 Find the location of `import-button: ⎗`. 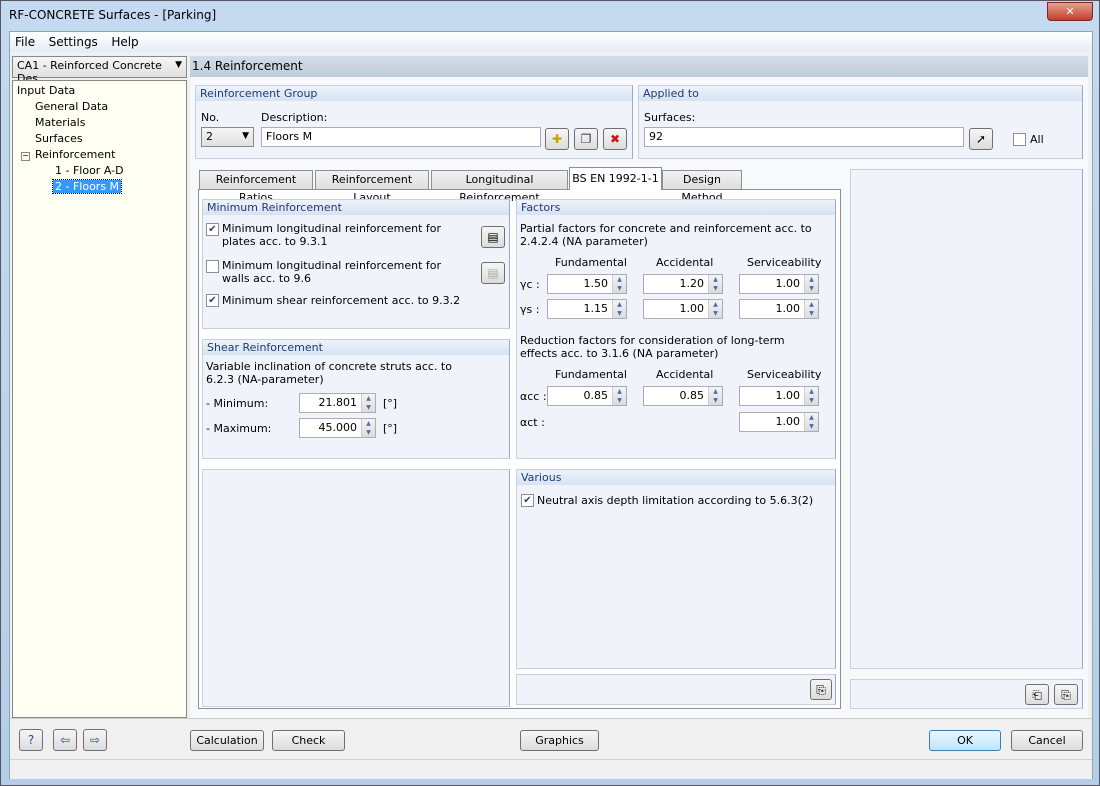

import-button: ⎗ is located at coordinates (1037, 694).